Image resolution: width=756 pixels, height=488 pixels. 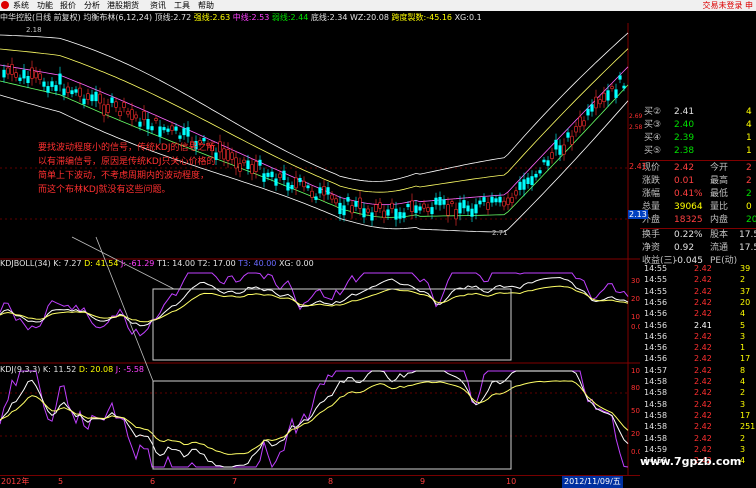 What do you see at coordinates (635, 299) in the screenshot?
I see `kdjboll-axis-200: 200` at bounding box center [635, 299].